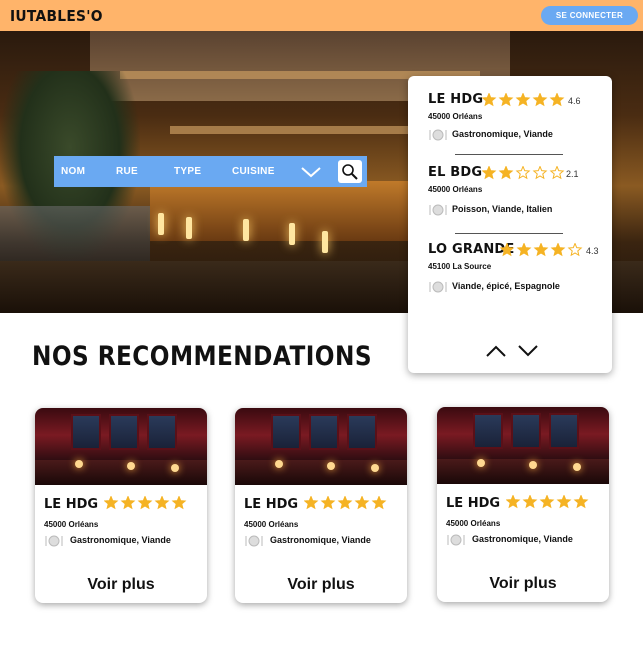 The image size is (643, 657). I want to click on restaurant-tags: Poisson, Viande, Italien, so click(490, 209).